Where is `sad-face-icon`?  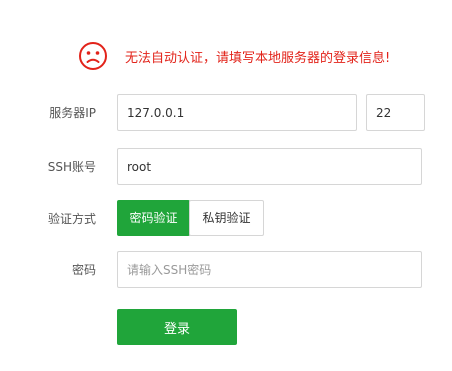
sad-face-icon is located at coordinates (93, 56).